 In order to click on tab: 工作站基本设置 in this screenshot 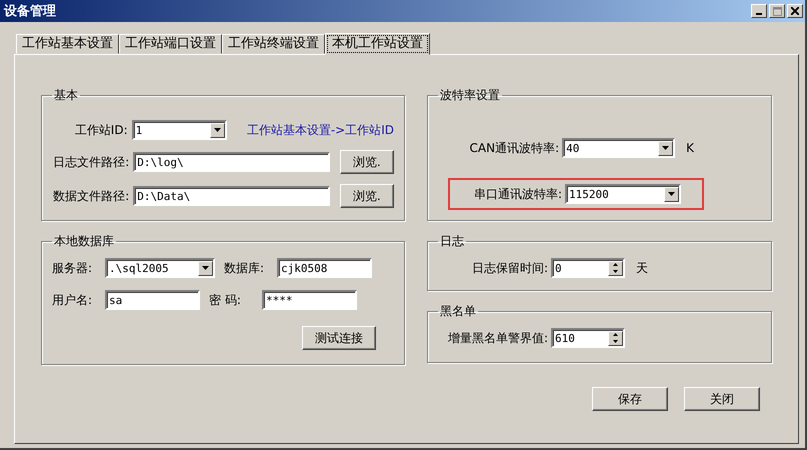, I will do `click(67, 44)`.